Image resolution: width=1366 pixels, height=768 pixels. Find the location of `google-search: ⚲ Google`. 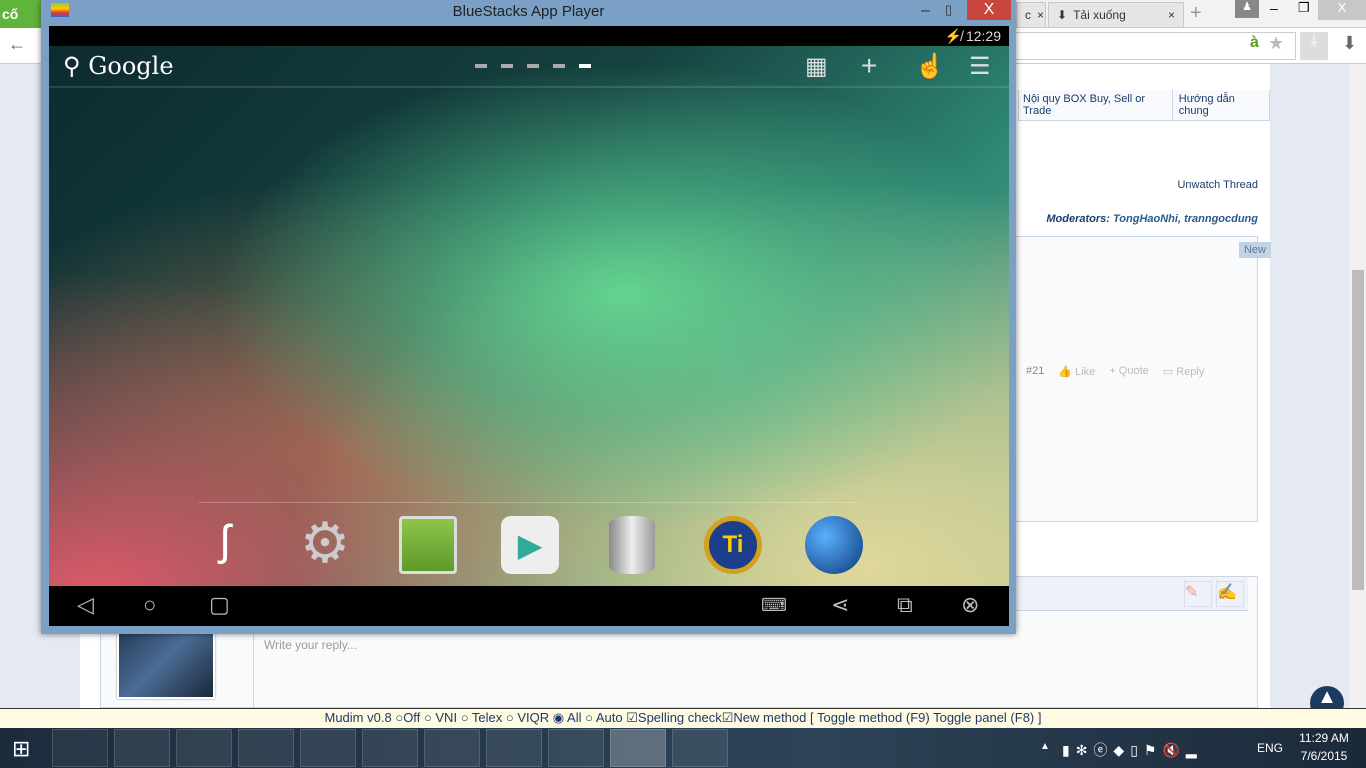

google-search: ⚲ Google is located at coordinates (118, 66).